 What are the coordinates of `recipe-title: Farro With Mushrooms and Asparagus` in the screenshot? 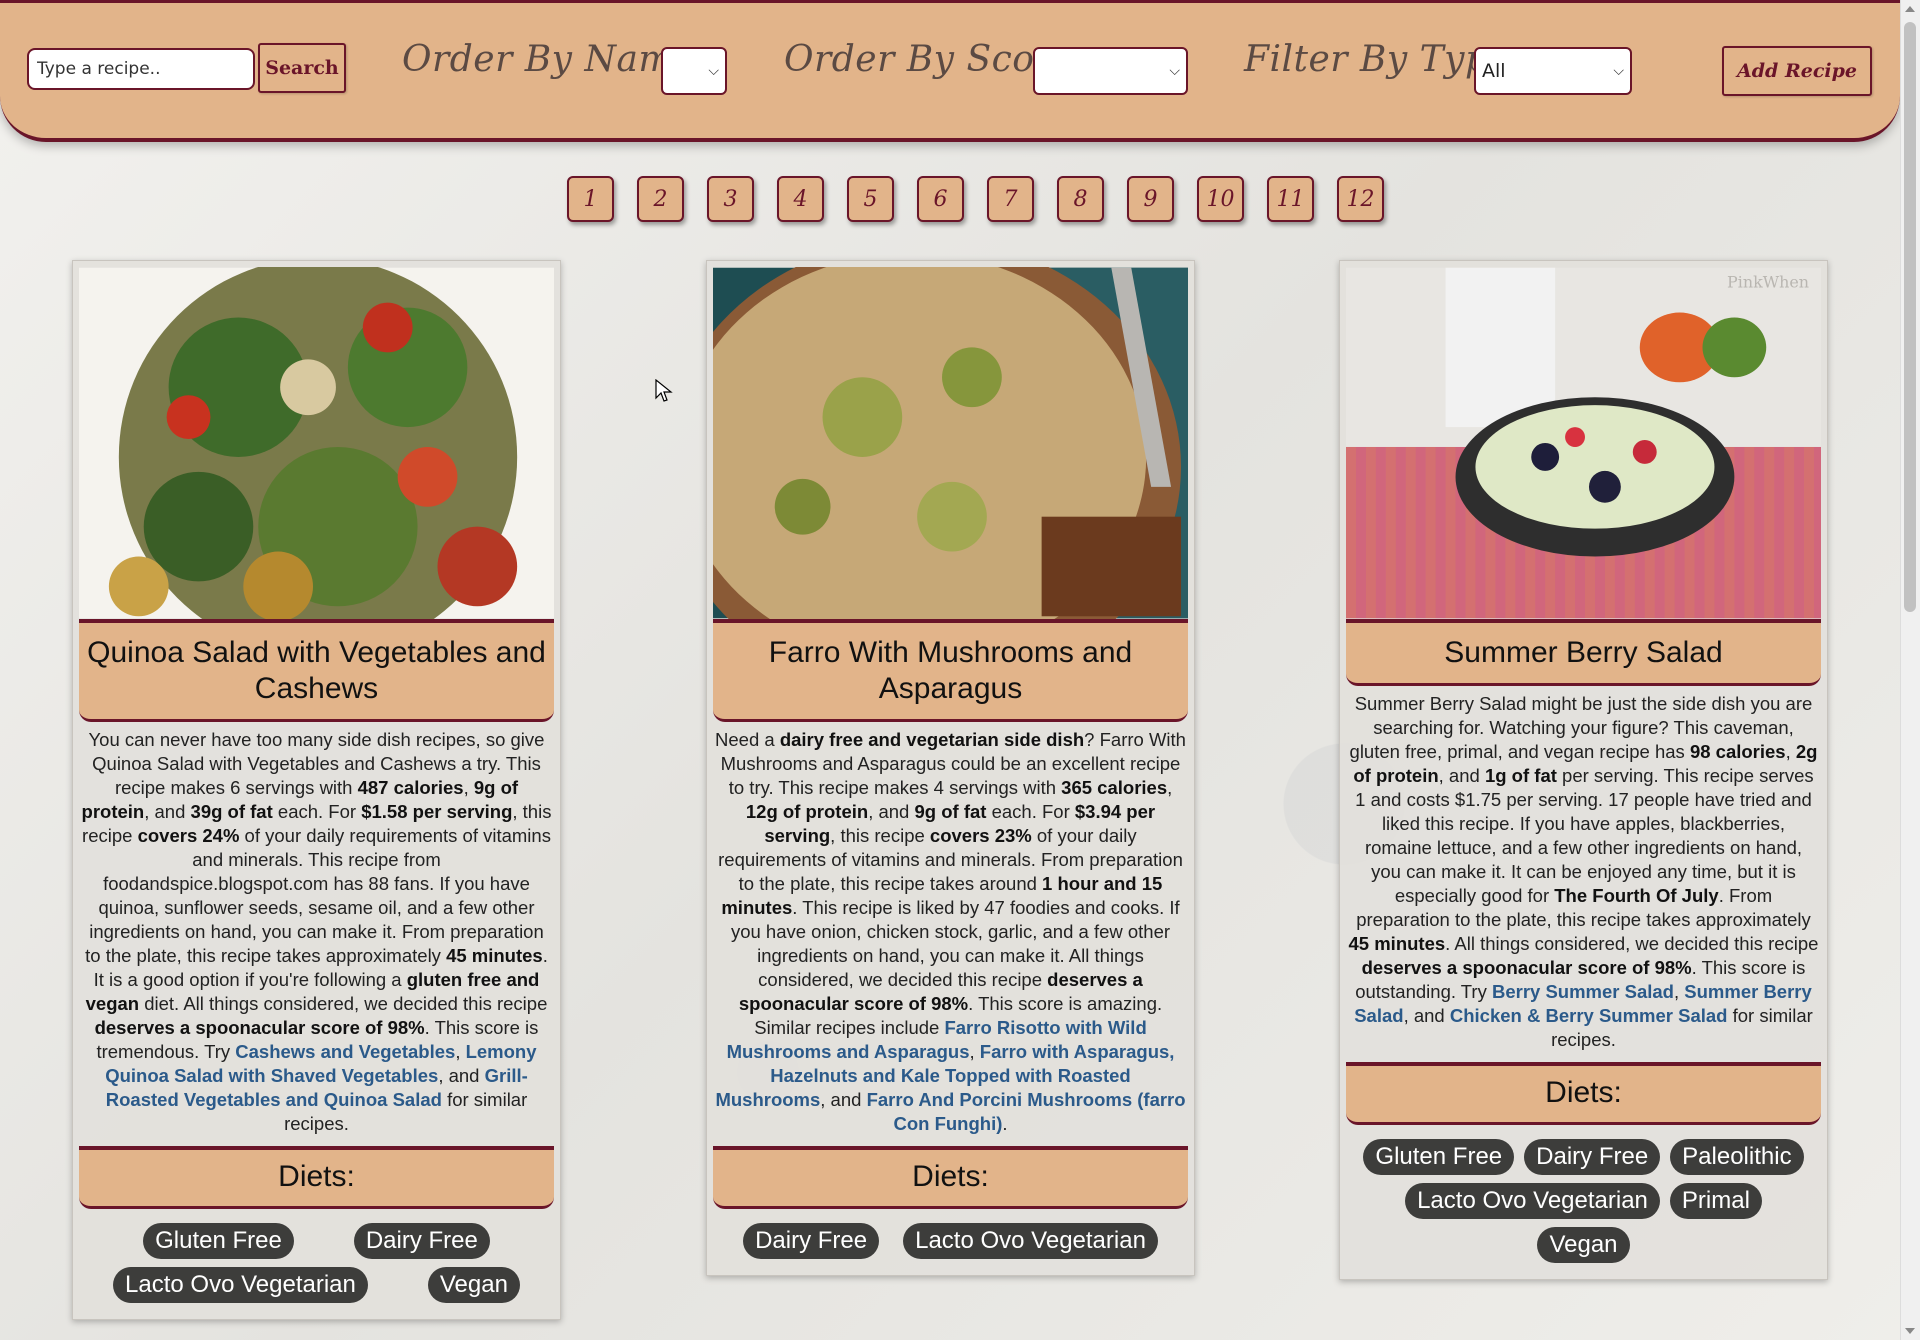 It's located at (950, 670).